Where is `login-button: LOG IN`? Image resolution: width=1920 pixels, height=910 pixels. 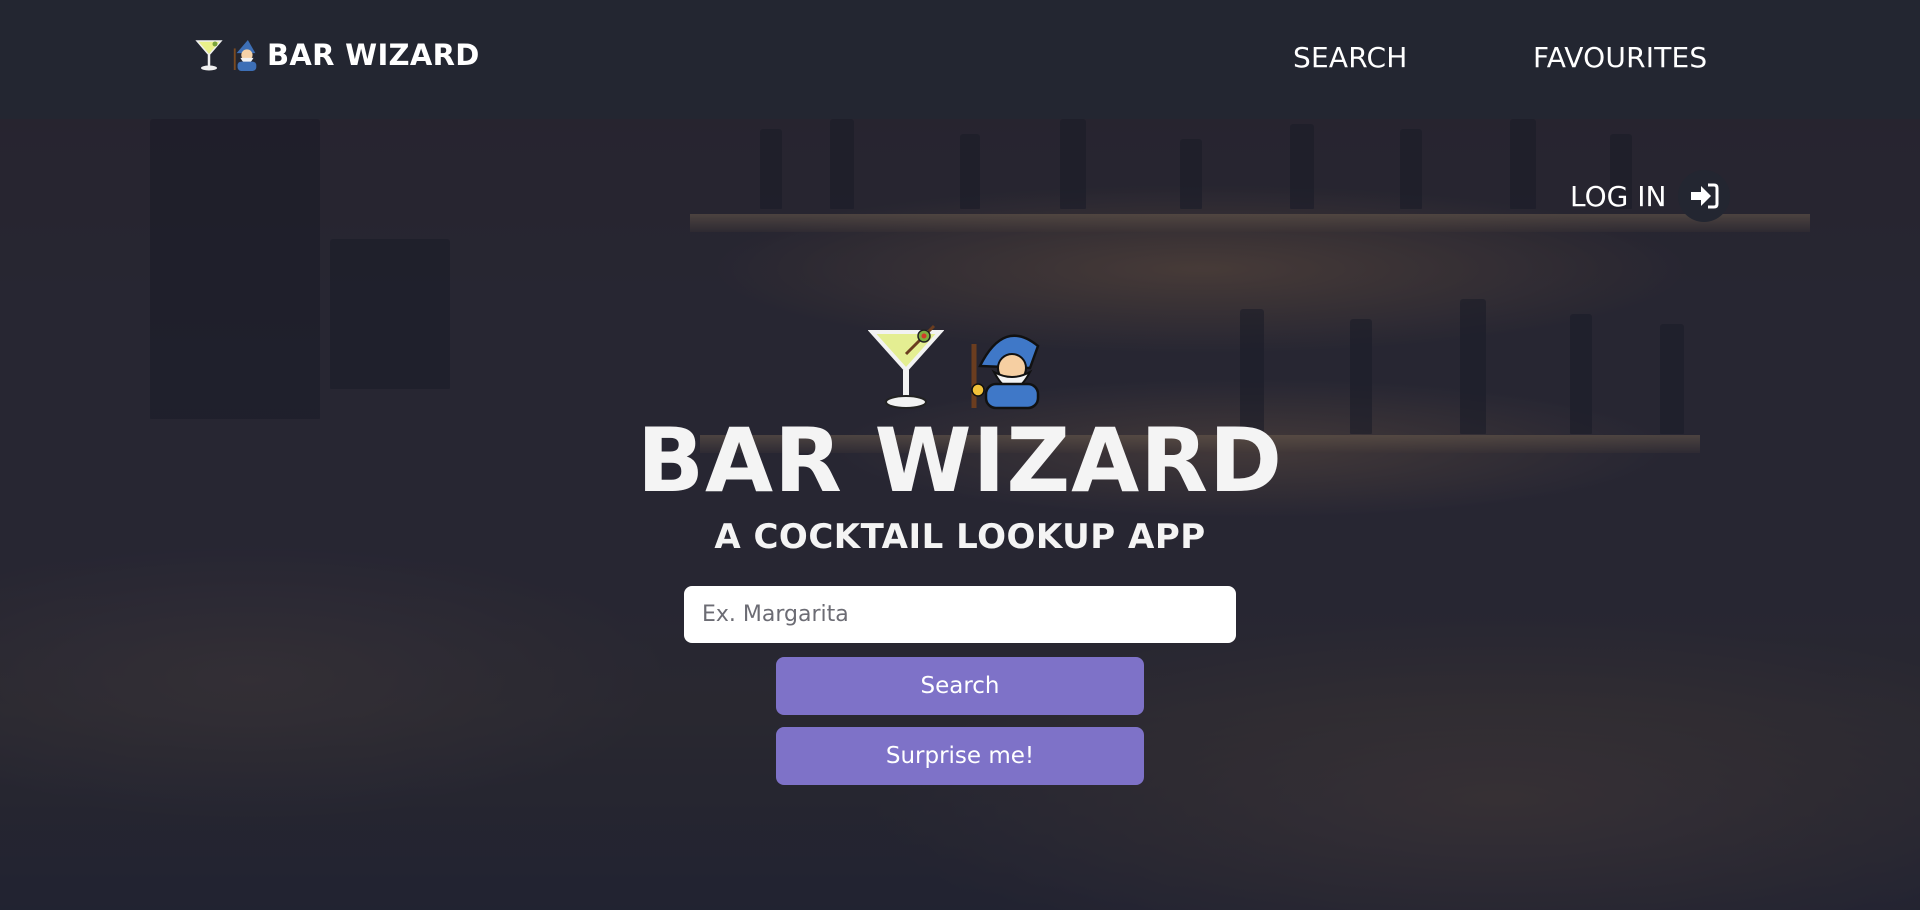
login-button: LOG IN is located at coordinates (1650, 196).